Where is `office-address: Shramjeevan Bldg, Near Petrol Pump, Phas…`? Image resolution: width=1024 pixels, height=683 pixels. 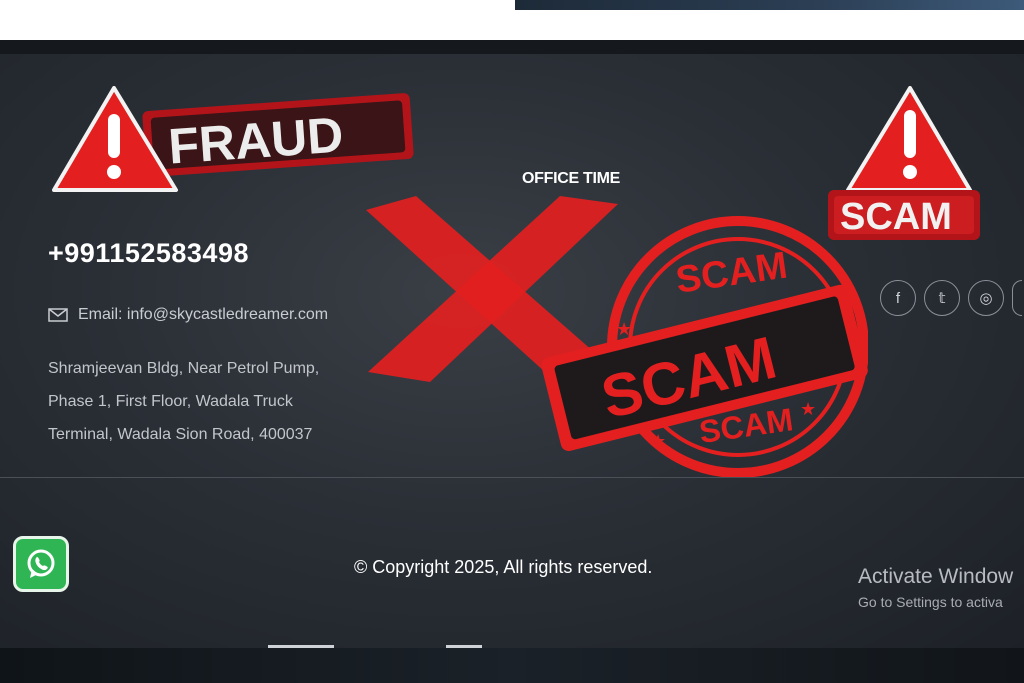
office-address: Shramjeevan Bldg, Near Petrol Pump, Phas… is located at coordinates (218, 401).